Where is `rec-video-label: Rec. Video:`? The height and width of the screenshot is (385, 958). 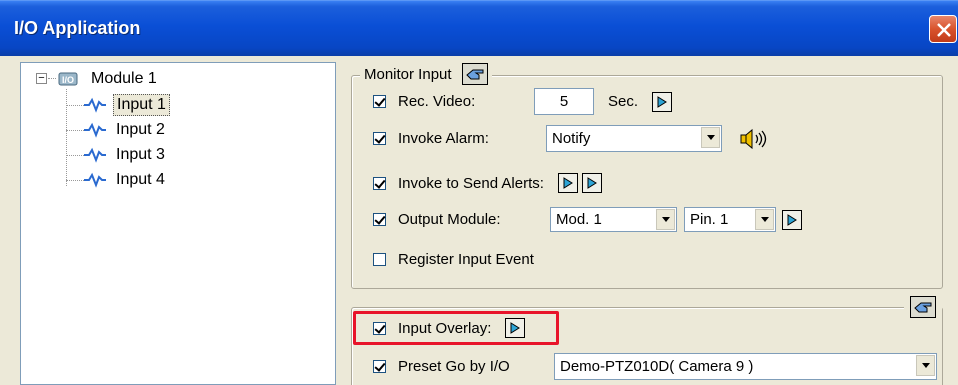 rec-video-label: Rec. Video: is located at coordinates (437, 101).